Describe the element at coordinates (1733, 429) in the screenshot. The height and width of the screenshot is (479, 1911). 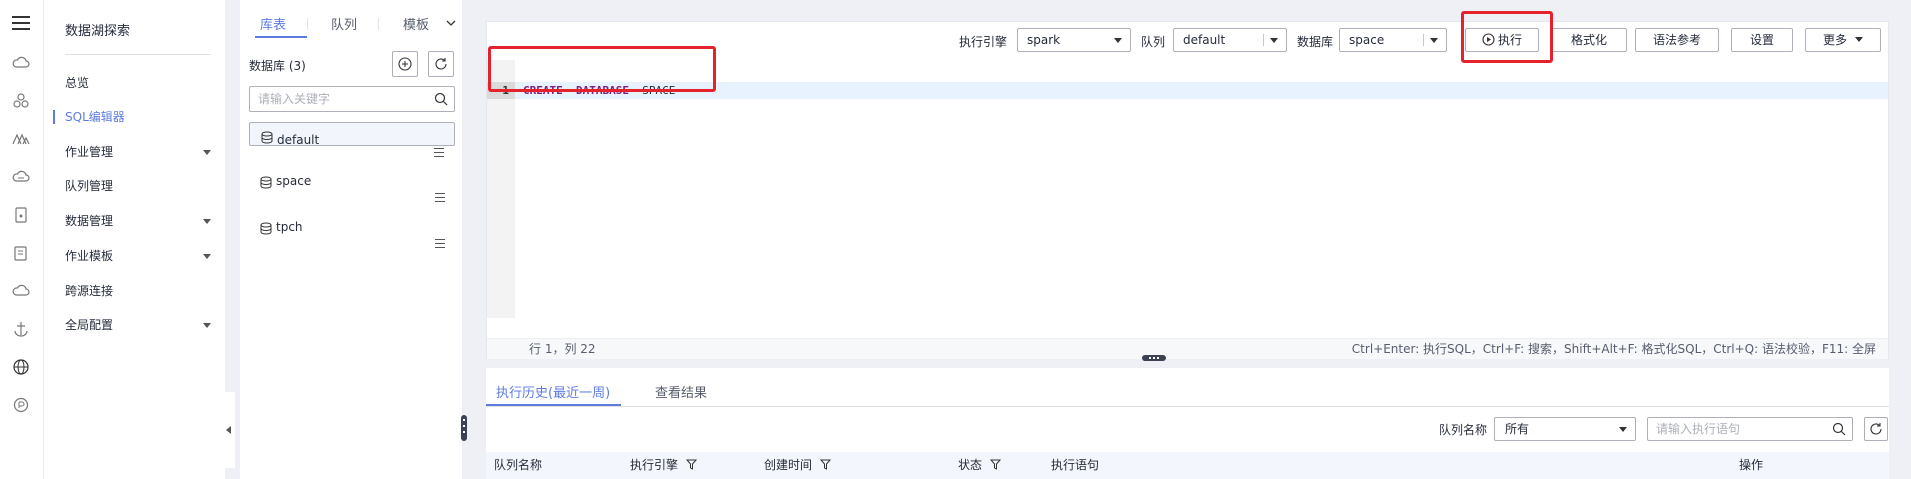
I see `statement-search-input` at that location.